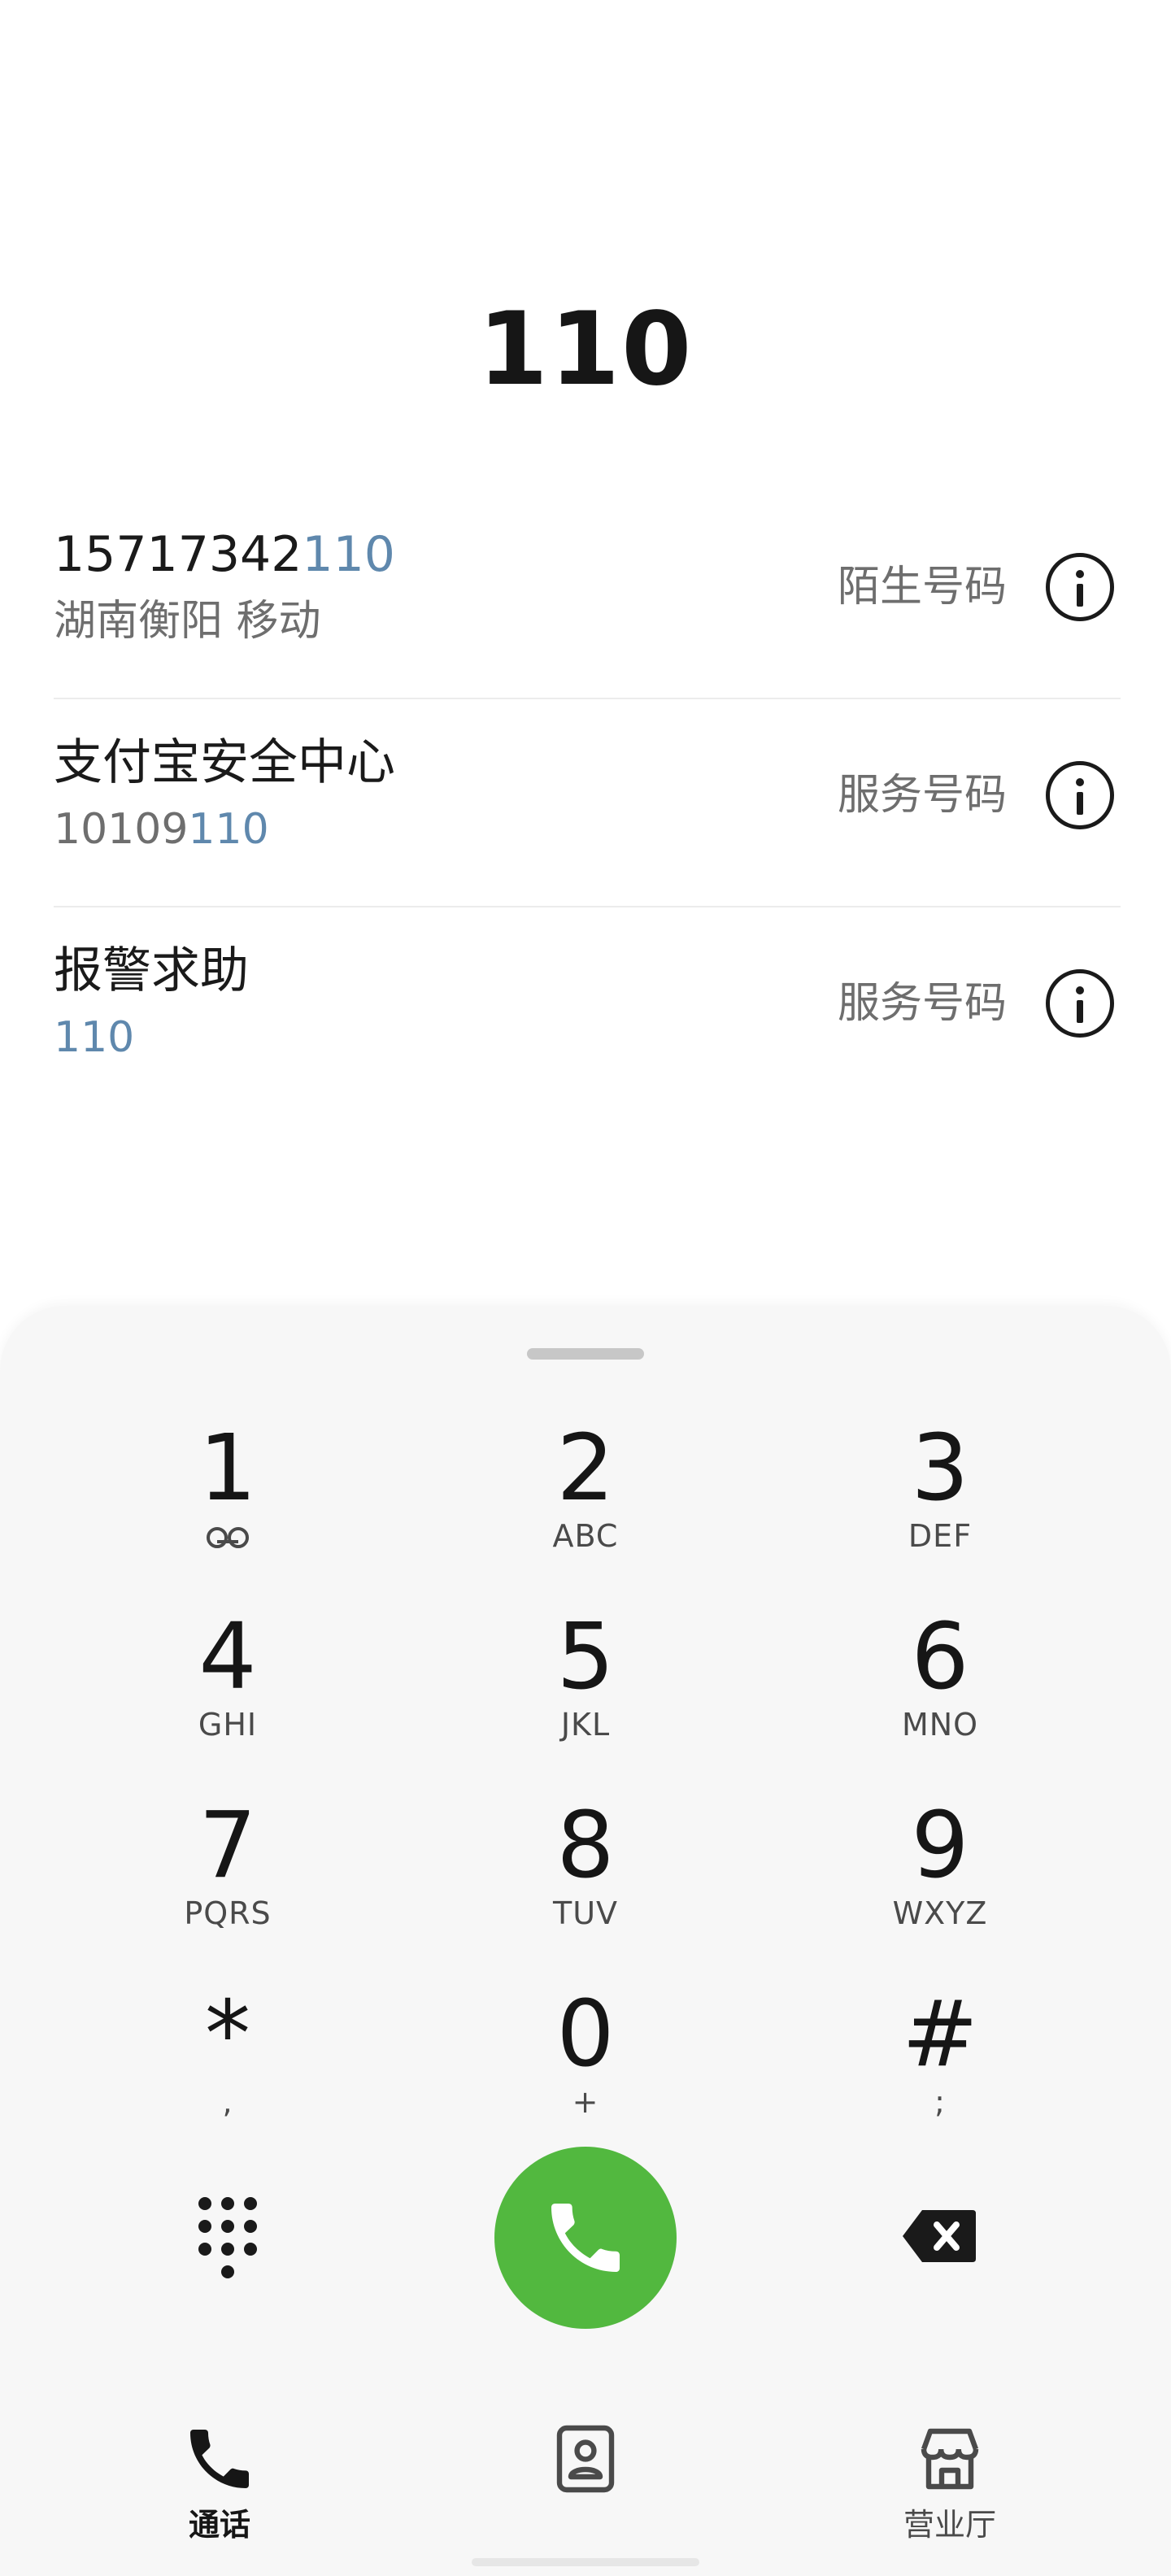  Describe the element at coordinates (588, 1012) in the screenshot. I see `result-row: 报警求助 110 服务号码` at that location.